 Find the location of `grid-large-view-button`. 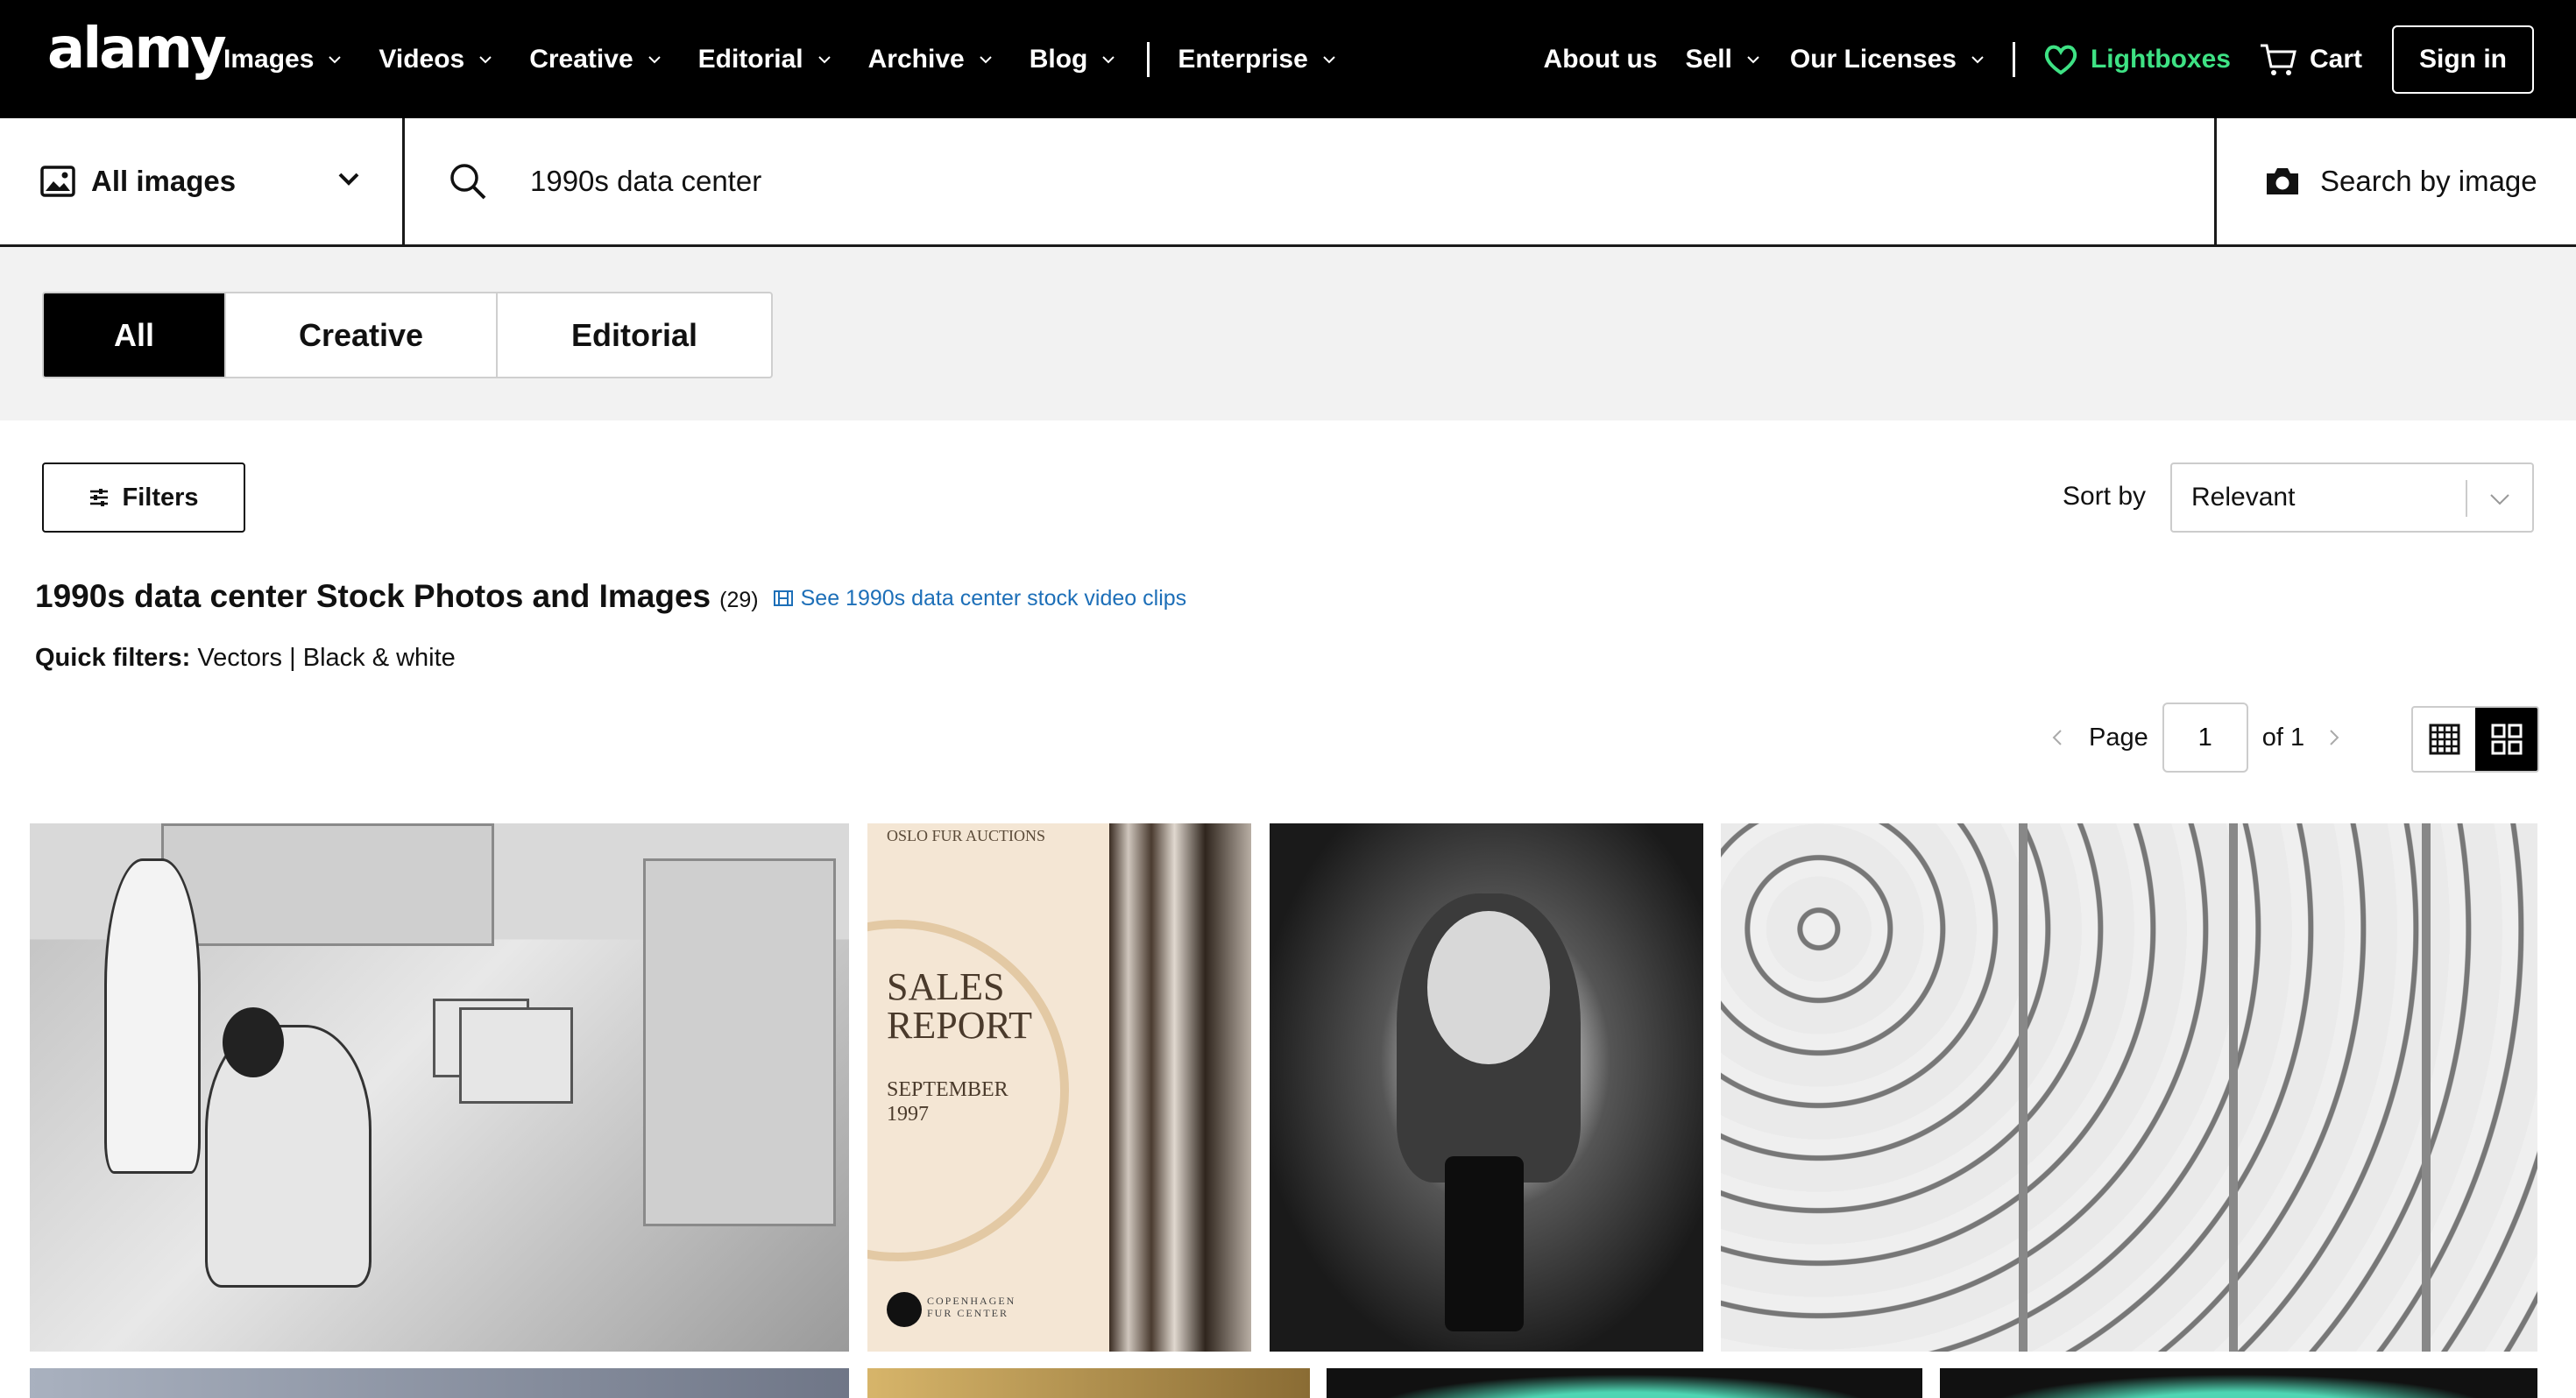

grid-large-view-button is located at coordinates (2506, 739).